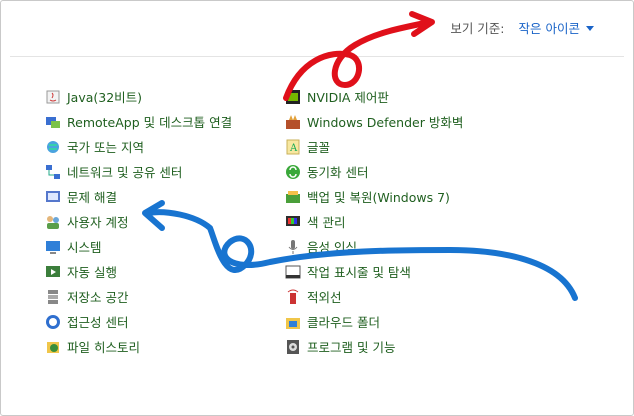  What do you see at coordinates (92, 197) in the screenshot?
I see `control-panel-left-item-label: 문제 해결` at bounding box center [92, 197].